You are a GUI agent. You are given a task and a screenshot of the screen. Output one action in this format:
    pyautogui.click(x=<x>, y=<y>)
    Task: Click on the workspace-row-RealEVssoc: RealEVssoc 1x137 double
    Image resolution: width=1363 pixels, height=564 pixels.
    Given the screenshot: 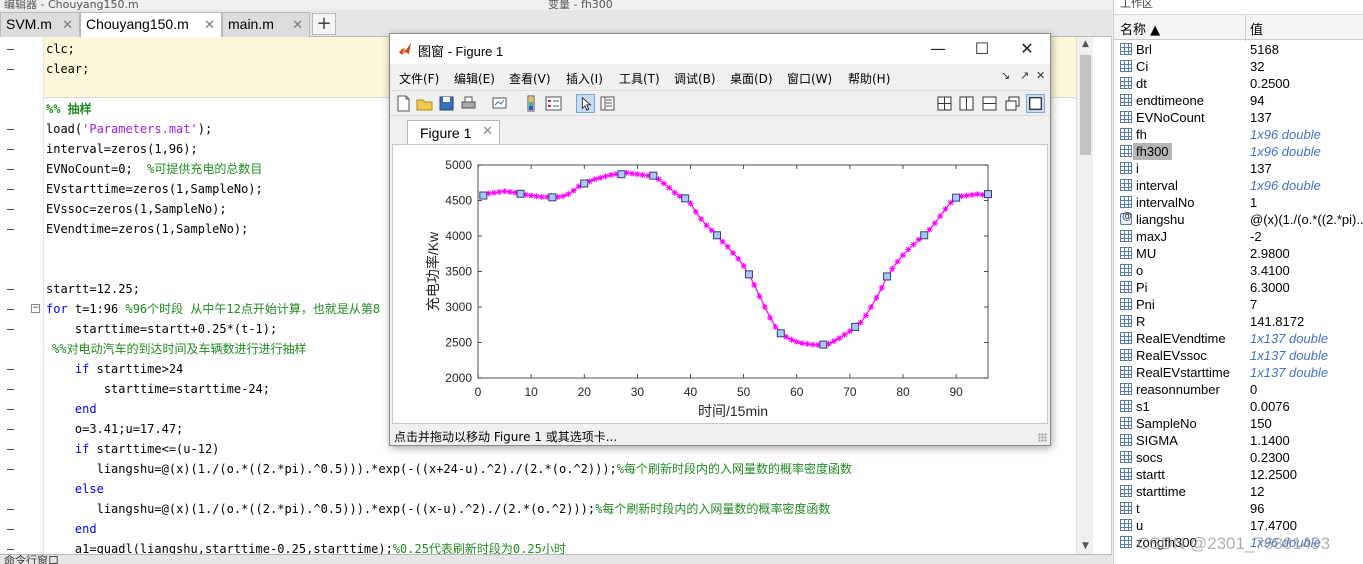 What is the action you would take?
    pyautogui.click(x=1238, y=355)
    